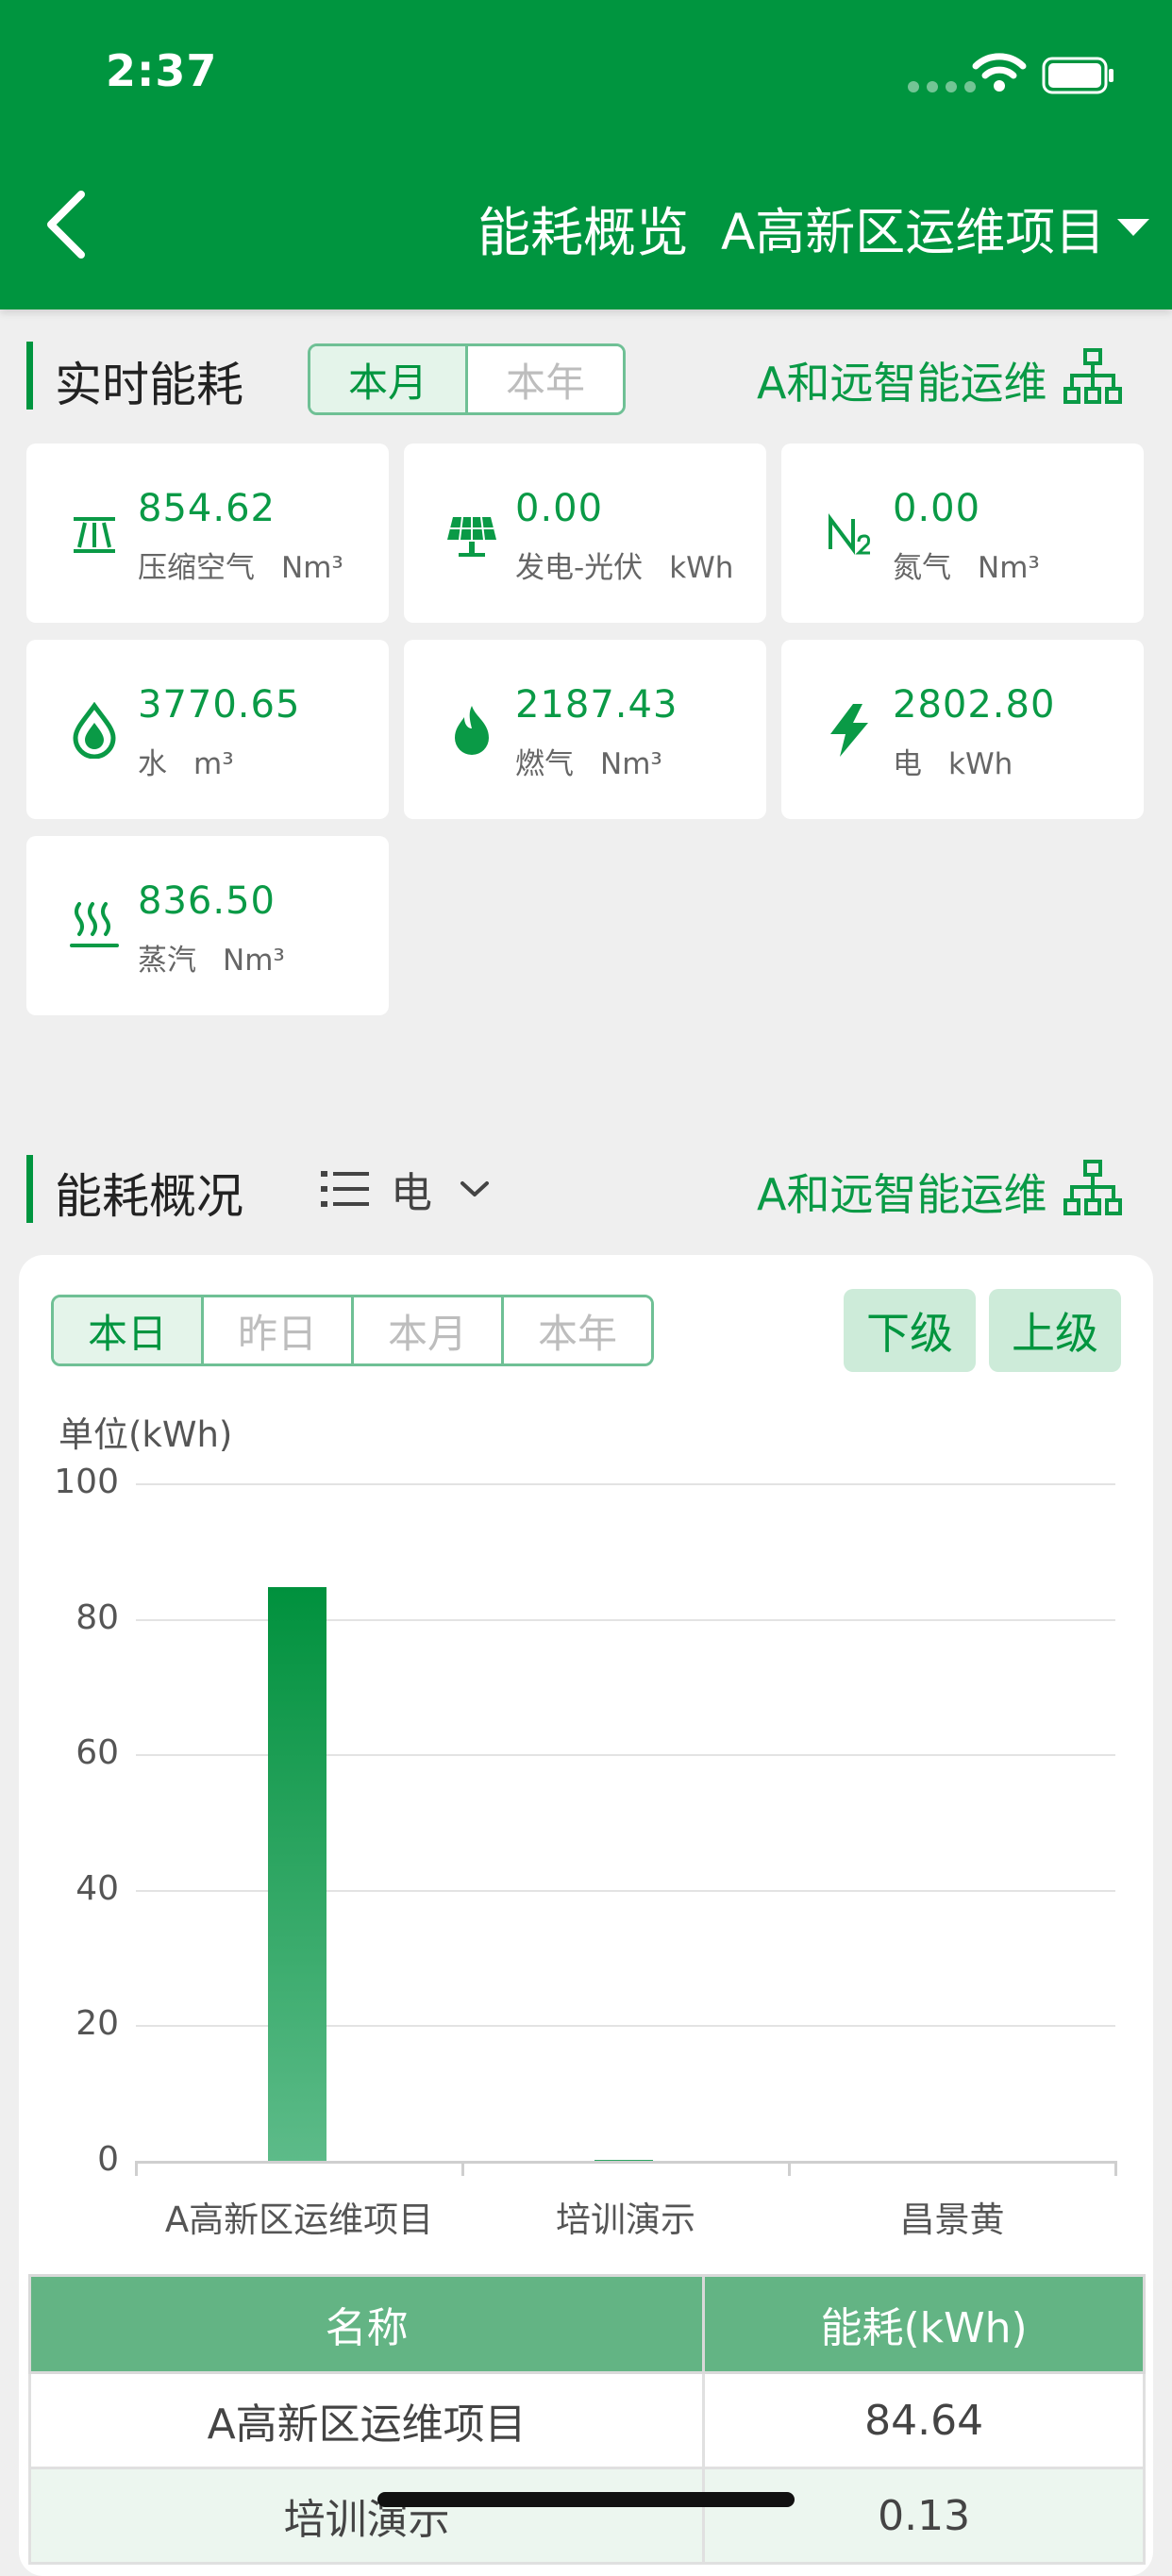 This screenshot has width=1172, height=2576. Describe the element at coordinates (624, 568) in the screenshot. I see `tile-label: 发电-光伏 kWh` at that location.